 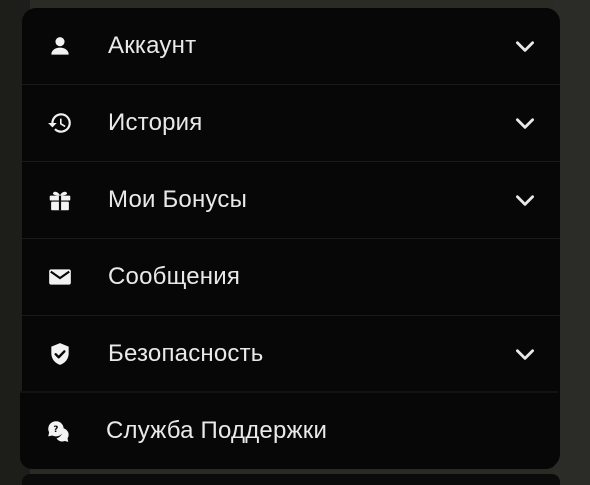 What do you see at coordinates (60, 46) in the screenshot?
I see `user-icon` at bounding box center [60, 46].